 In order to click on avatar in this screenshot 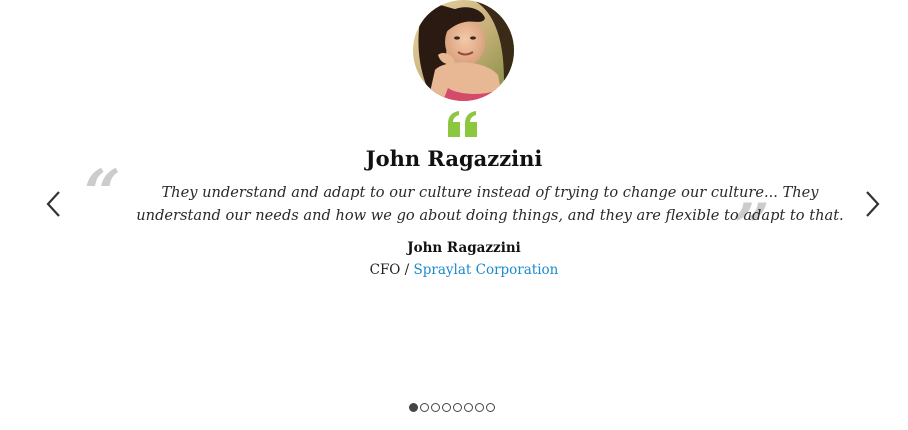, I will do `click(463, 50)`.